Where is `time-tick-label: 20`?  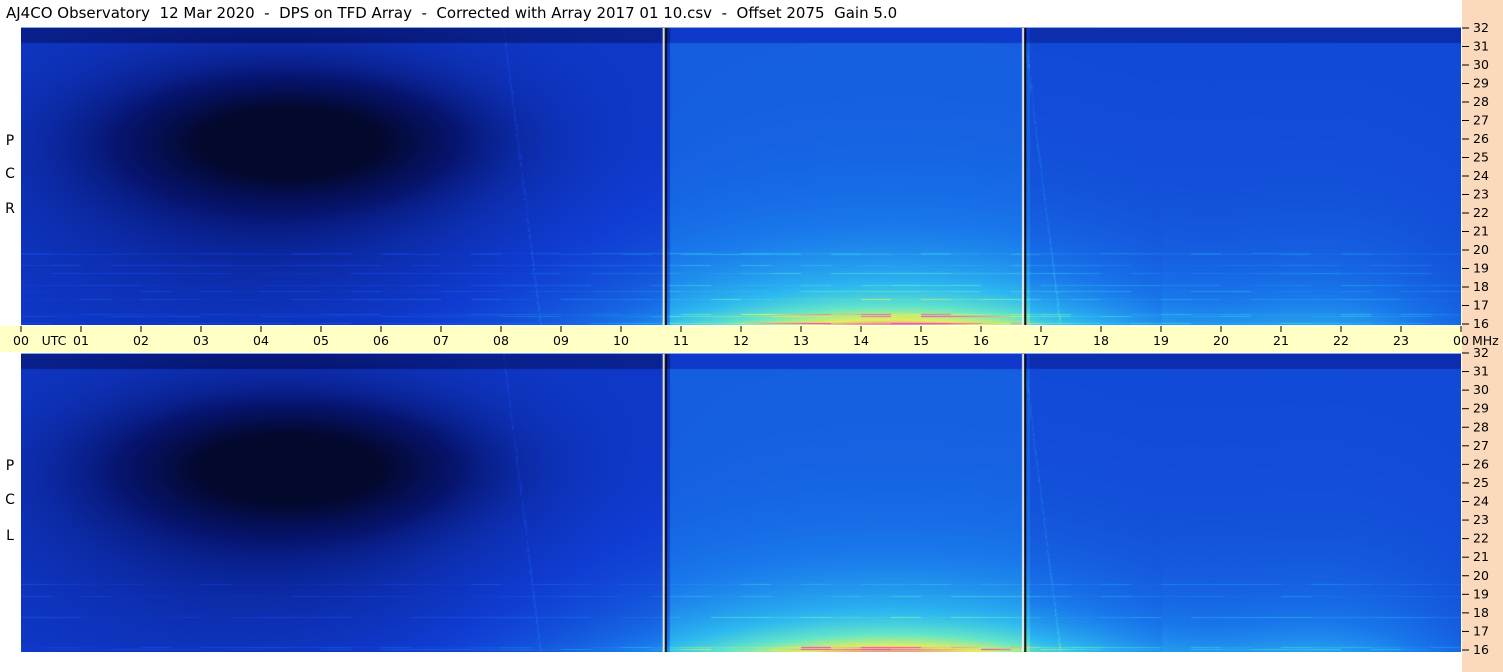
time-tick-label: 20 is located at coordinates (1221, 340).